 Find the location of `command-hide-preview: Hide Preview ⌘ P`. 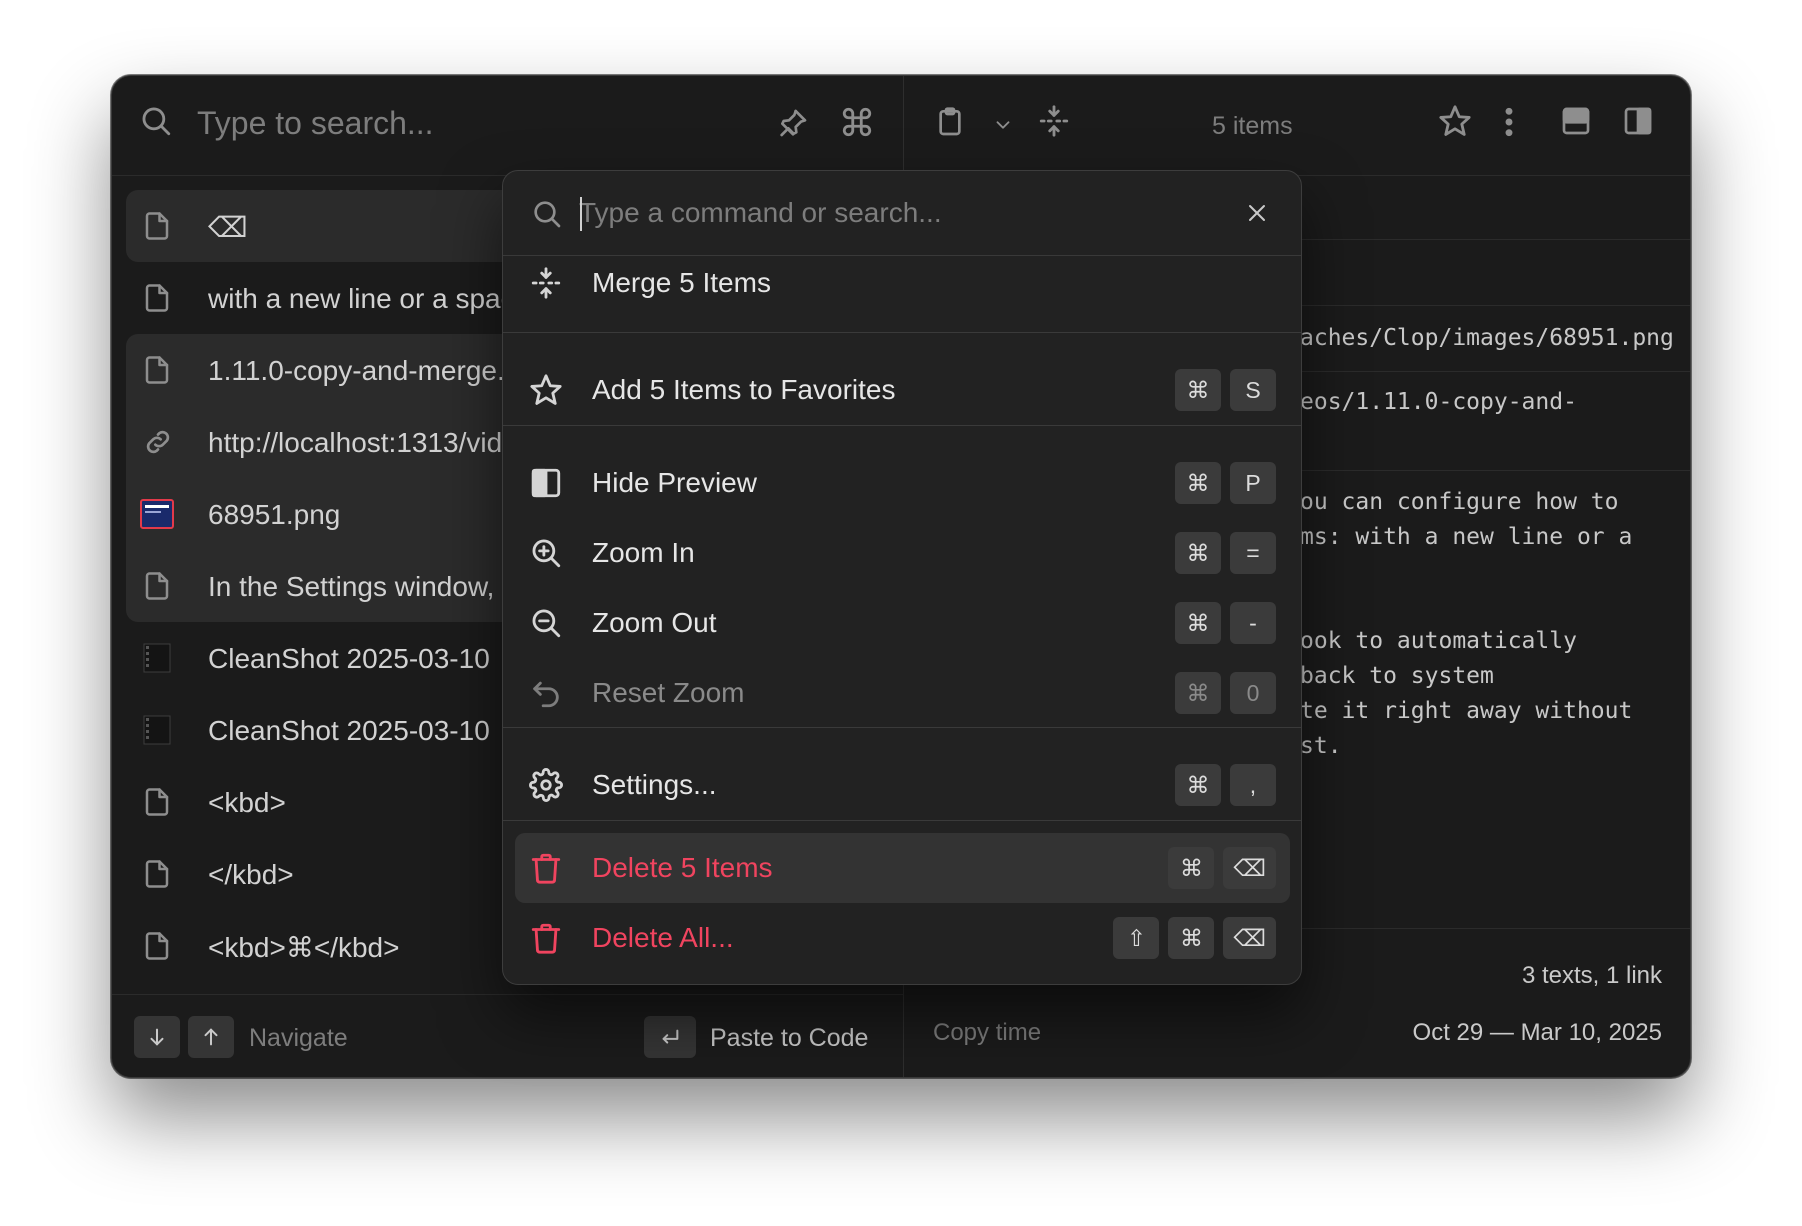

command-hide-preview: Hide Preview ⌘ P is located at coordinates (902, 483).